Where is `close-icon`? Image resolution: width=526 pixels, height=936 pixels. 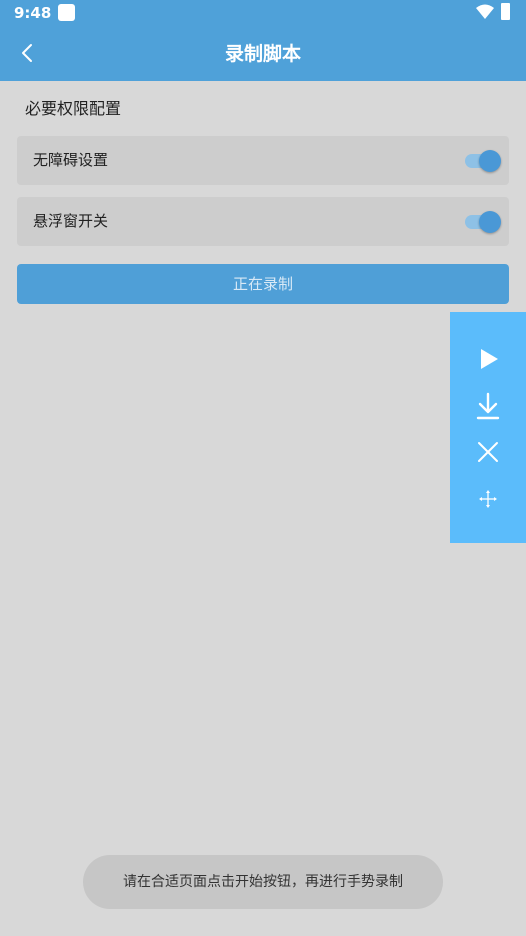 close-icon is located at coordinates (488, 452).